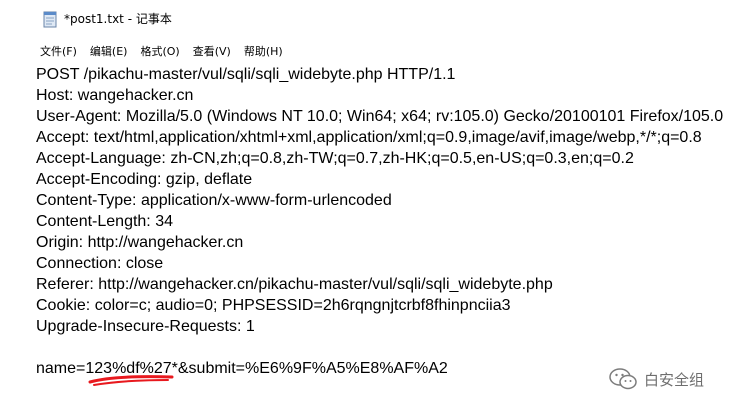  What do you see at coordinates (145, 326) in the screenshot?
I see `editor-line: Upgrade-Insecure-Requests: 1` at bounding box center [145, 326].